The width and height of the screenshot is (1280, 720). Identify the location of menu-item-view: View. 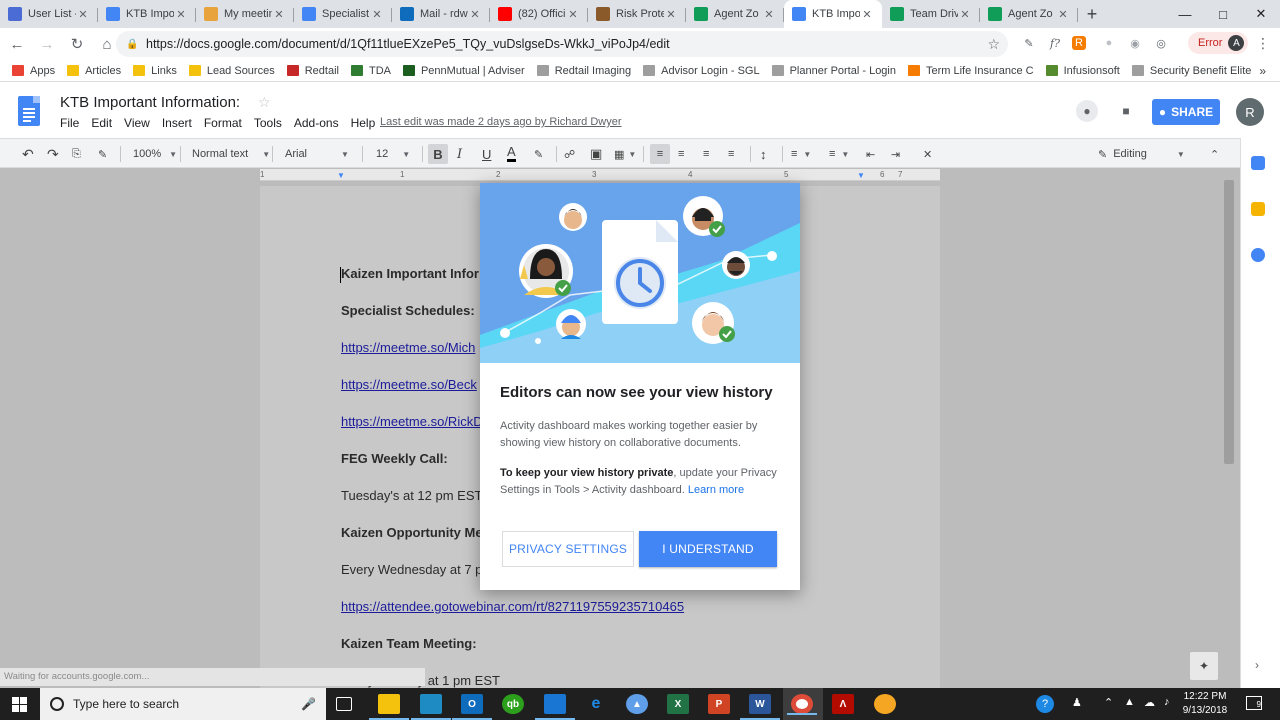
(137, 123).